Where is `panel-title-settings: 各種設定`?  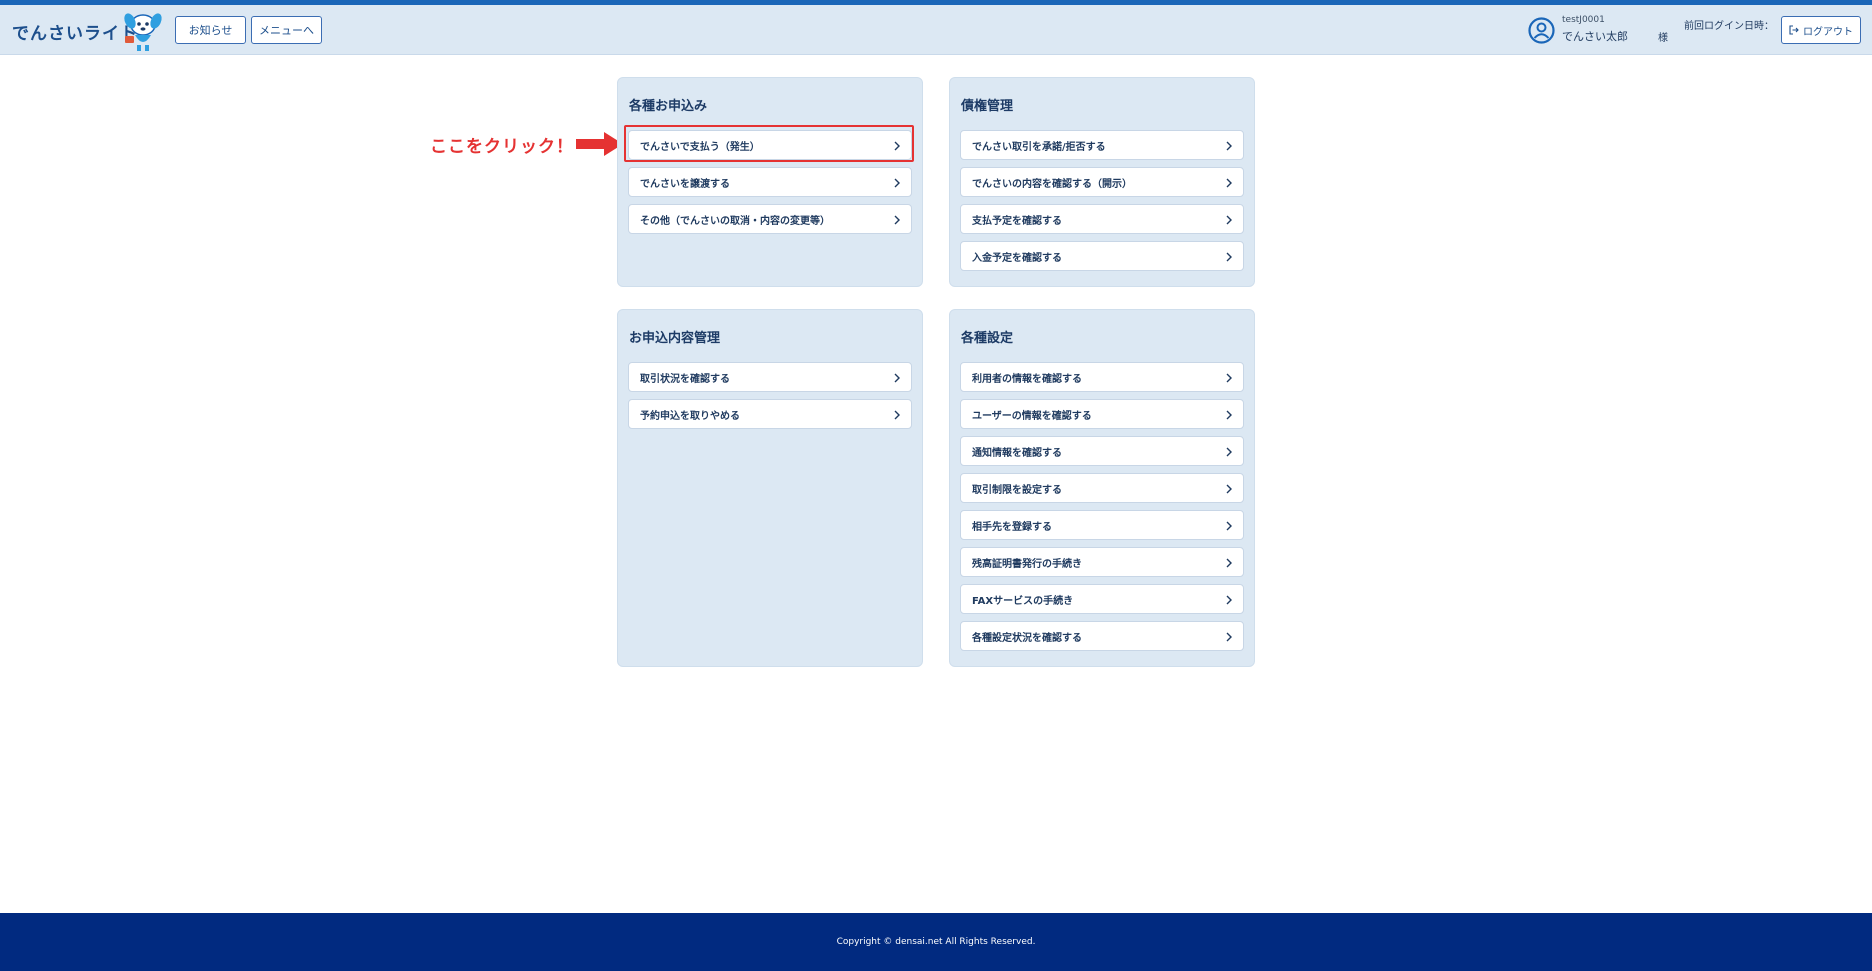 panel-title-settings: 各種設定 is located at coordinates (987, 338).